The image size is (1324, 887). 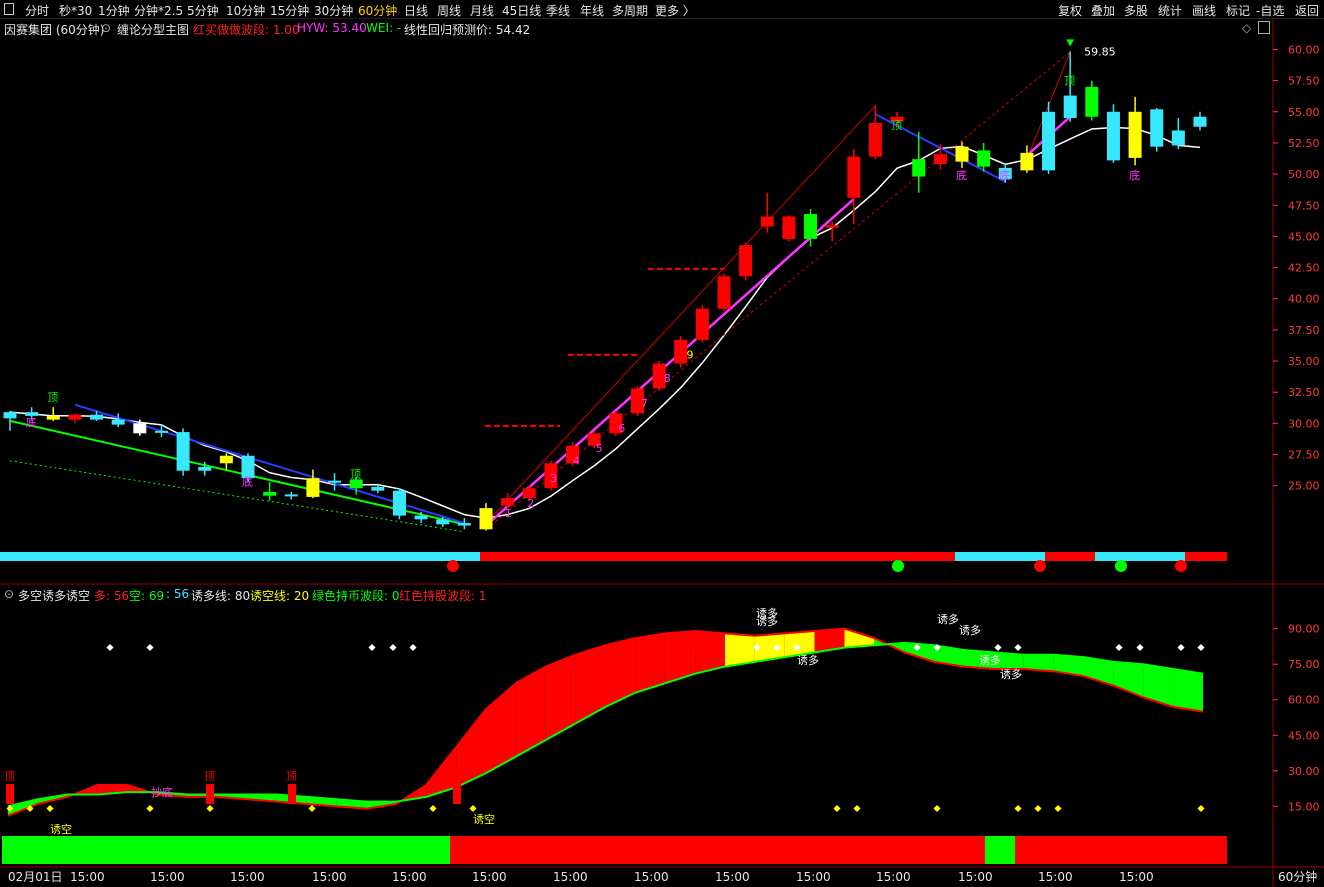 What do you see at coordinates (599, 448) in the screenshot?
I see `count-label: 5` at bounding box center [599, 448].